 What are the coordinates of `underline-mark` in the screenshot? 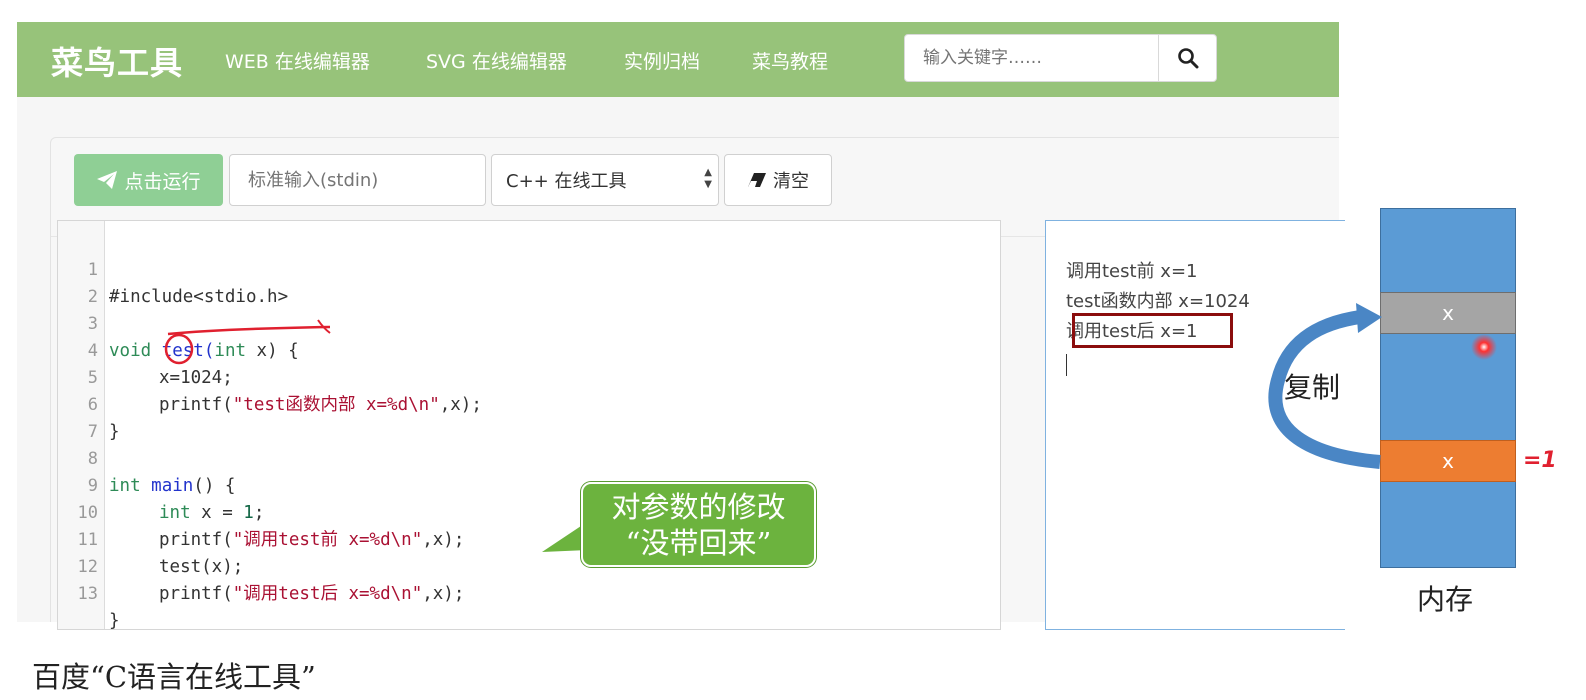 It's located at (249, 330).